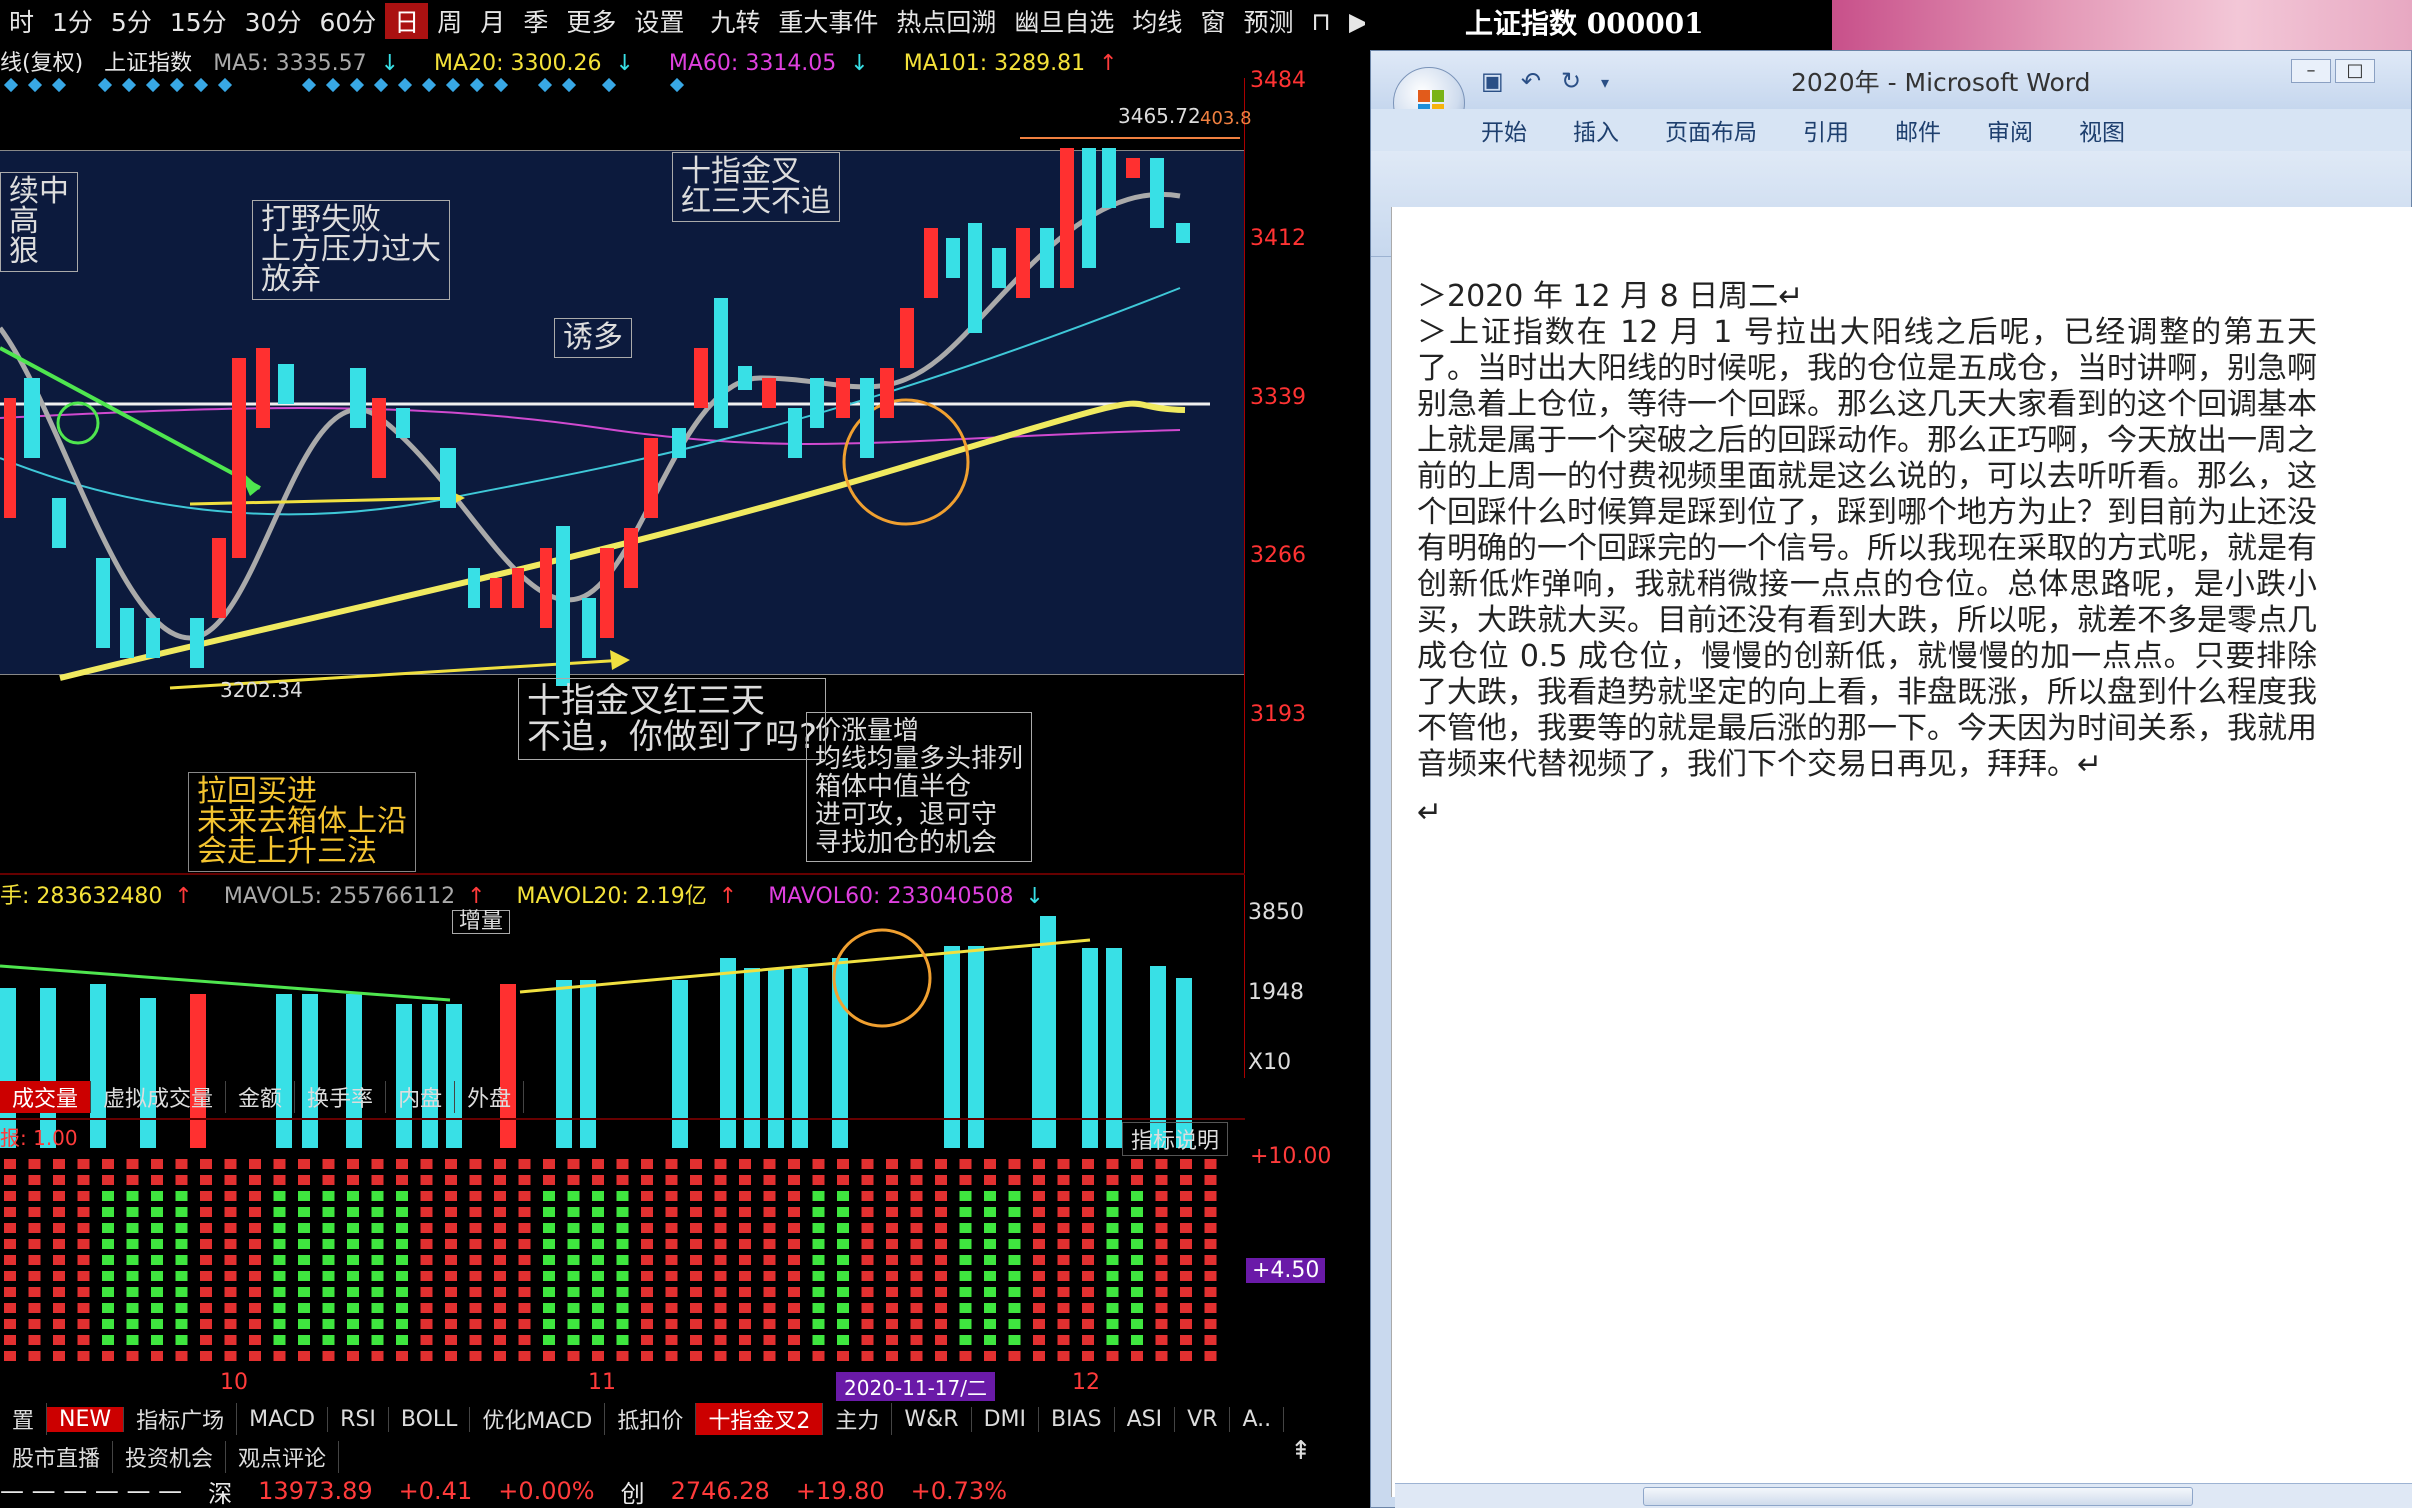  What do you see at coordinates (735, 21) in the screenshot?
I see `period-button: 九转` at bounding box center [735, 21].